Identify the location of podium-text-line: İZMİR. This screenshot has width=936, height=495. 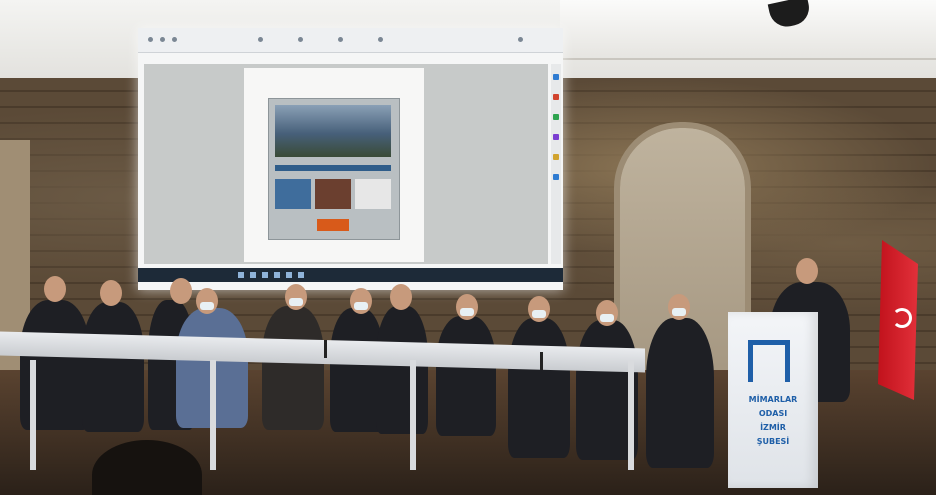
(773, 427).